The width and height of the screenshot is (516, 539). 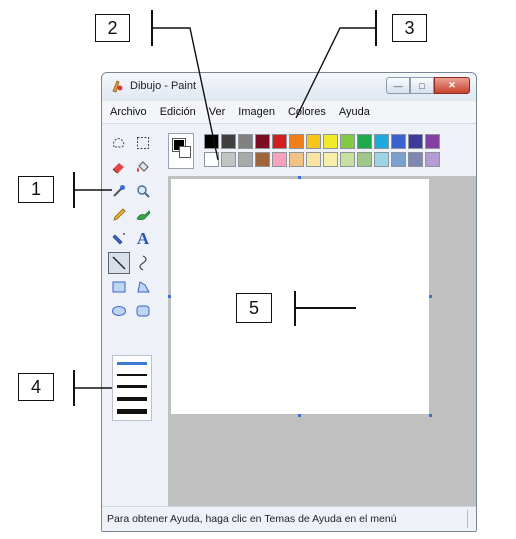 I want to click on maximize-button: □, so click(x=422, y=85).